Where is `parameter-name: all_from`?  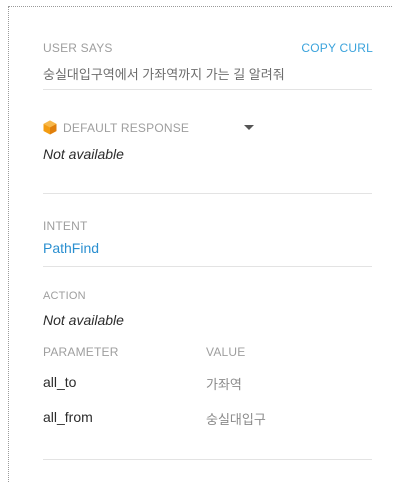 parameter-name: all_from is located at coordinates (68, 417).